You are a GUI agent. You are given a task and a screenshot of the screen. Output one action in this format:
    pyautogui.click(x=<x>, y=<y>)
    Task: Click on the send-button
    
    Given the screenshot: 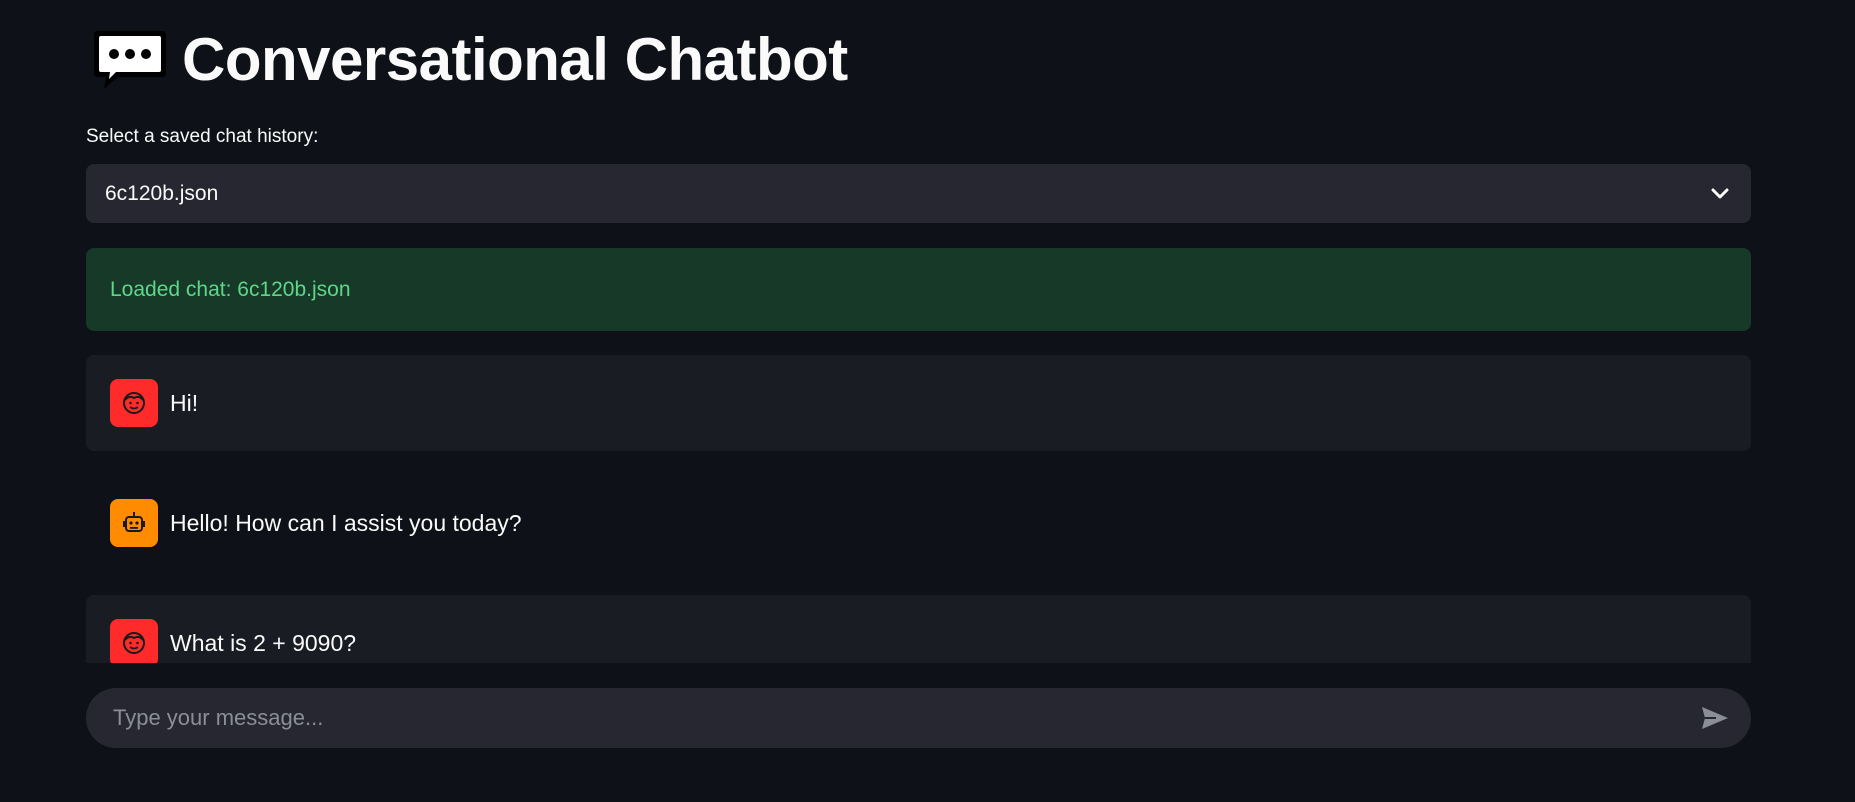 What is the action you would take?
    pyautogui.click(x=1715, y=718)
    